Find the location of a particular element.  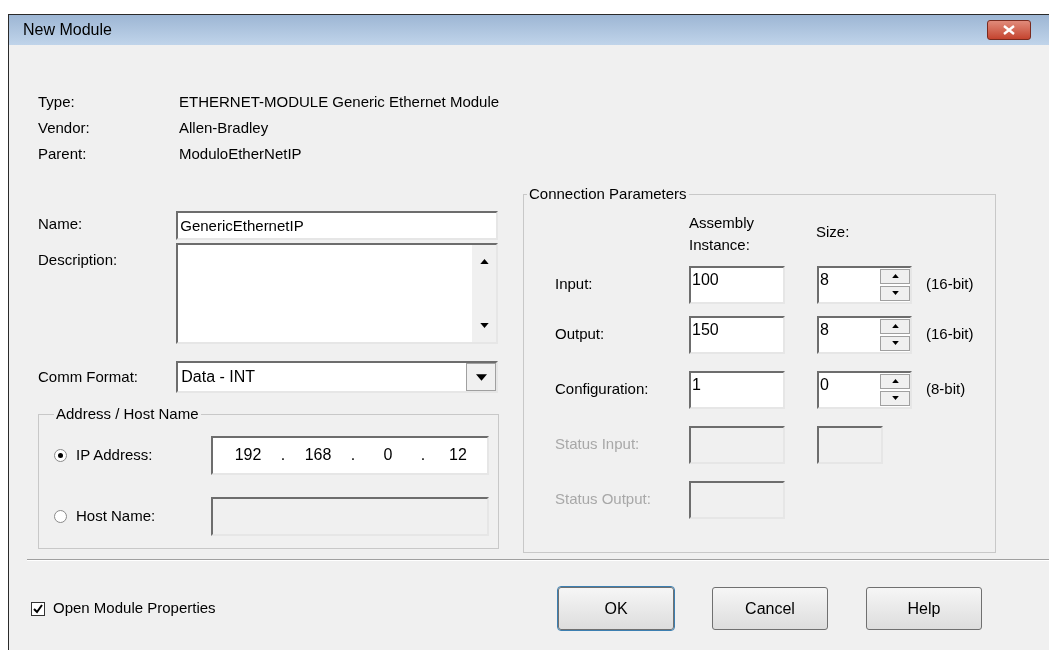

row-label: Status Input: is located at coordinates (598, 444).